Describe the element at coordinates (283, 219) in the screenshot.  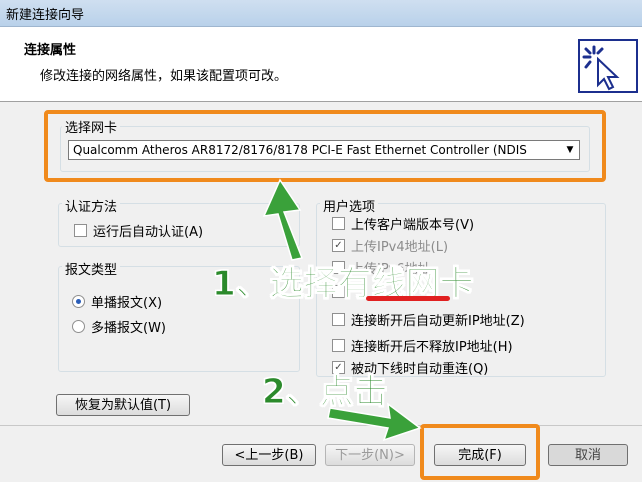
I see `arrow-up-icon` at that location.